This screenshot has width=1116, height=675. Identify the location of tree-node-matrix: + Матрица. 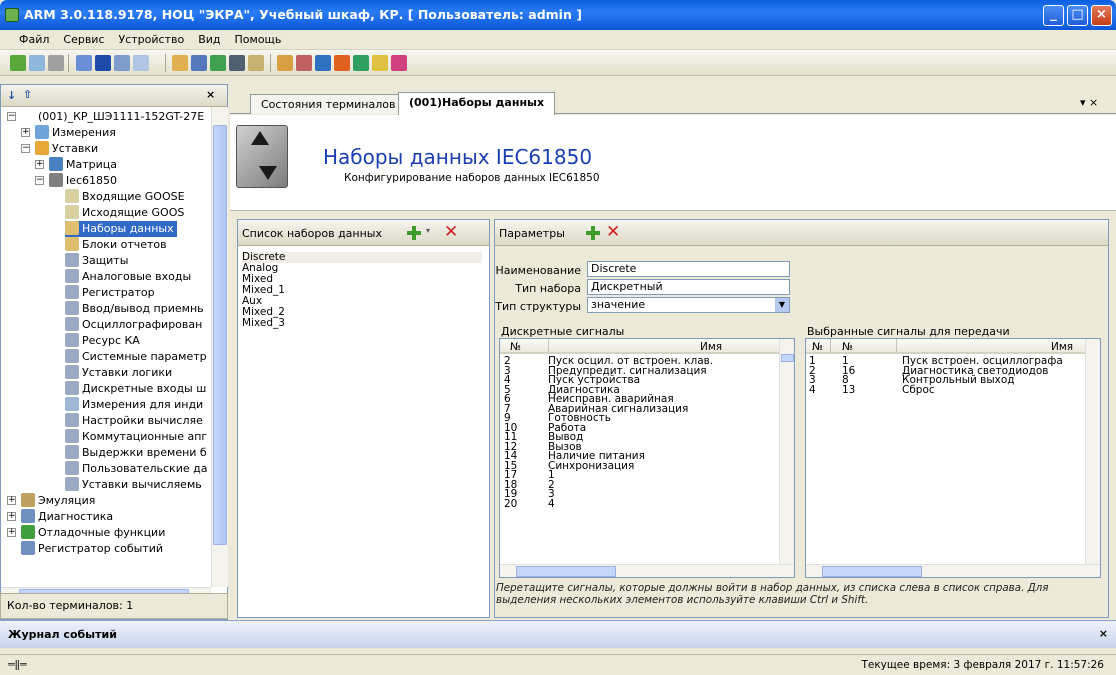
(76, 165).